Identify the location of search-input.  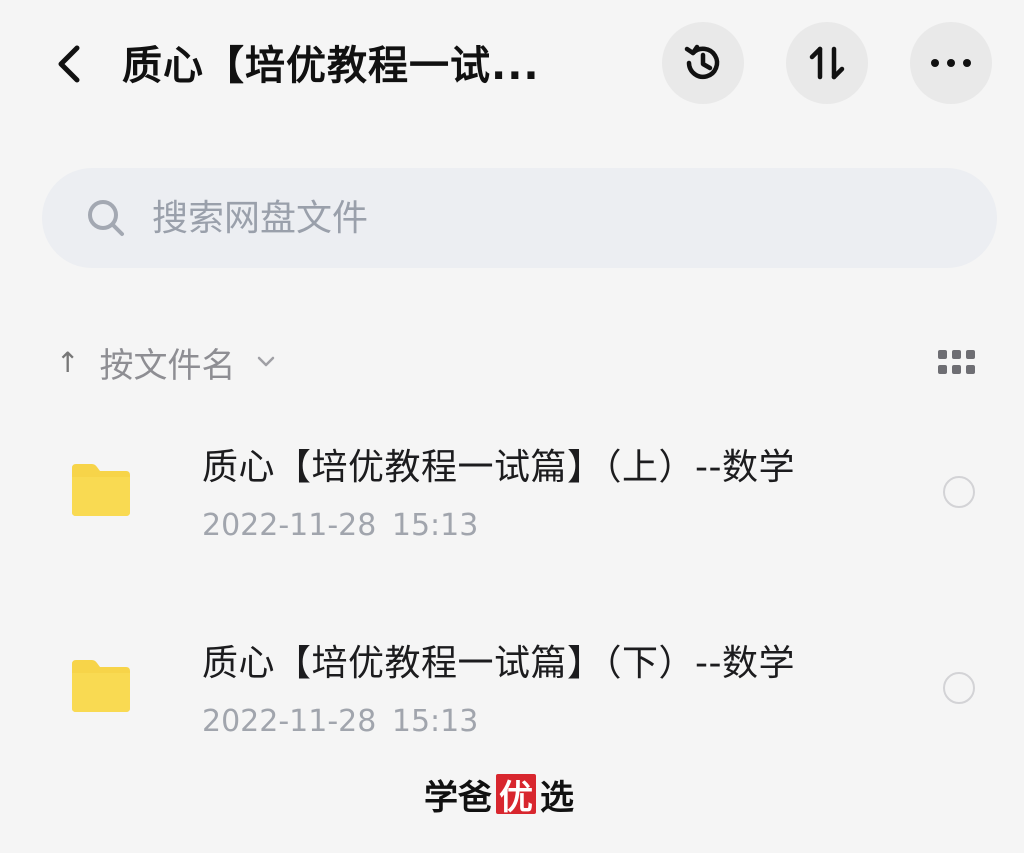
(502, 218).